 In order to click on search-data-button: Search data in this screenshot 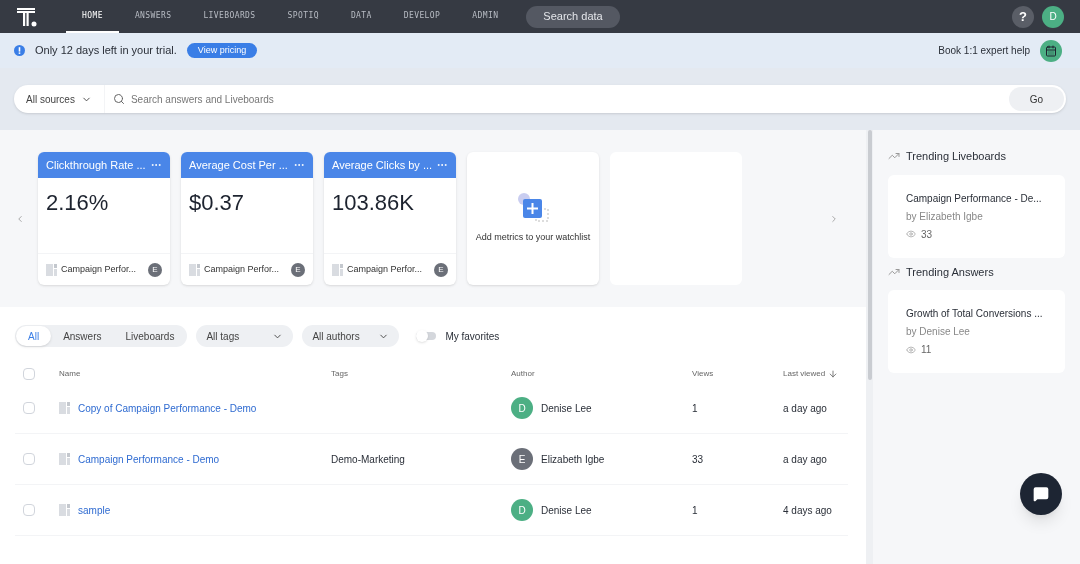, I will do `click(573, 16)`.